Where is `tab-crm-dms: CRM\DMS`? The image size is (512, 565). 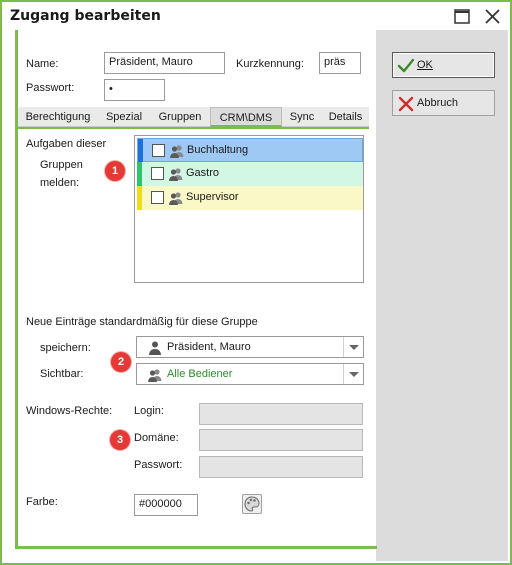
tab-crm-dms: CRM\DMS is located at coordinates (246, 117).